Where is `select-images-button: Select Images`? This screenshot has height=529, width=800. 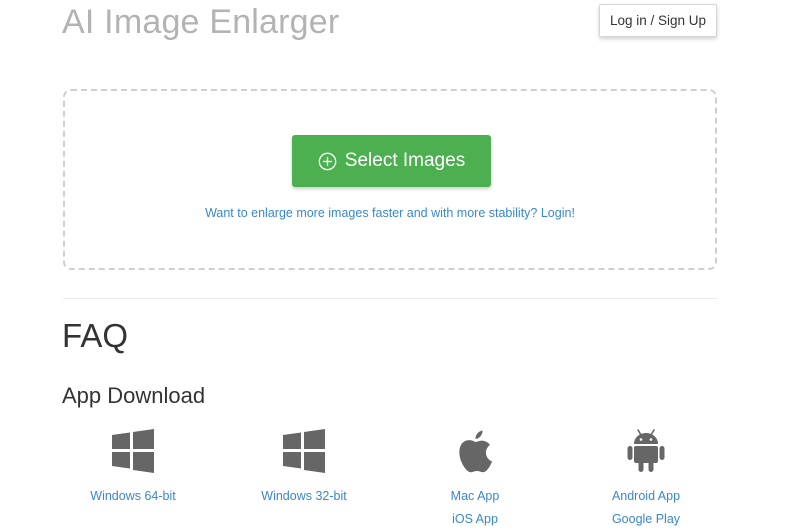
select-images-button: Select Images is located at coordinates (391, 161).